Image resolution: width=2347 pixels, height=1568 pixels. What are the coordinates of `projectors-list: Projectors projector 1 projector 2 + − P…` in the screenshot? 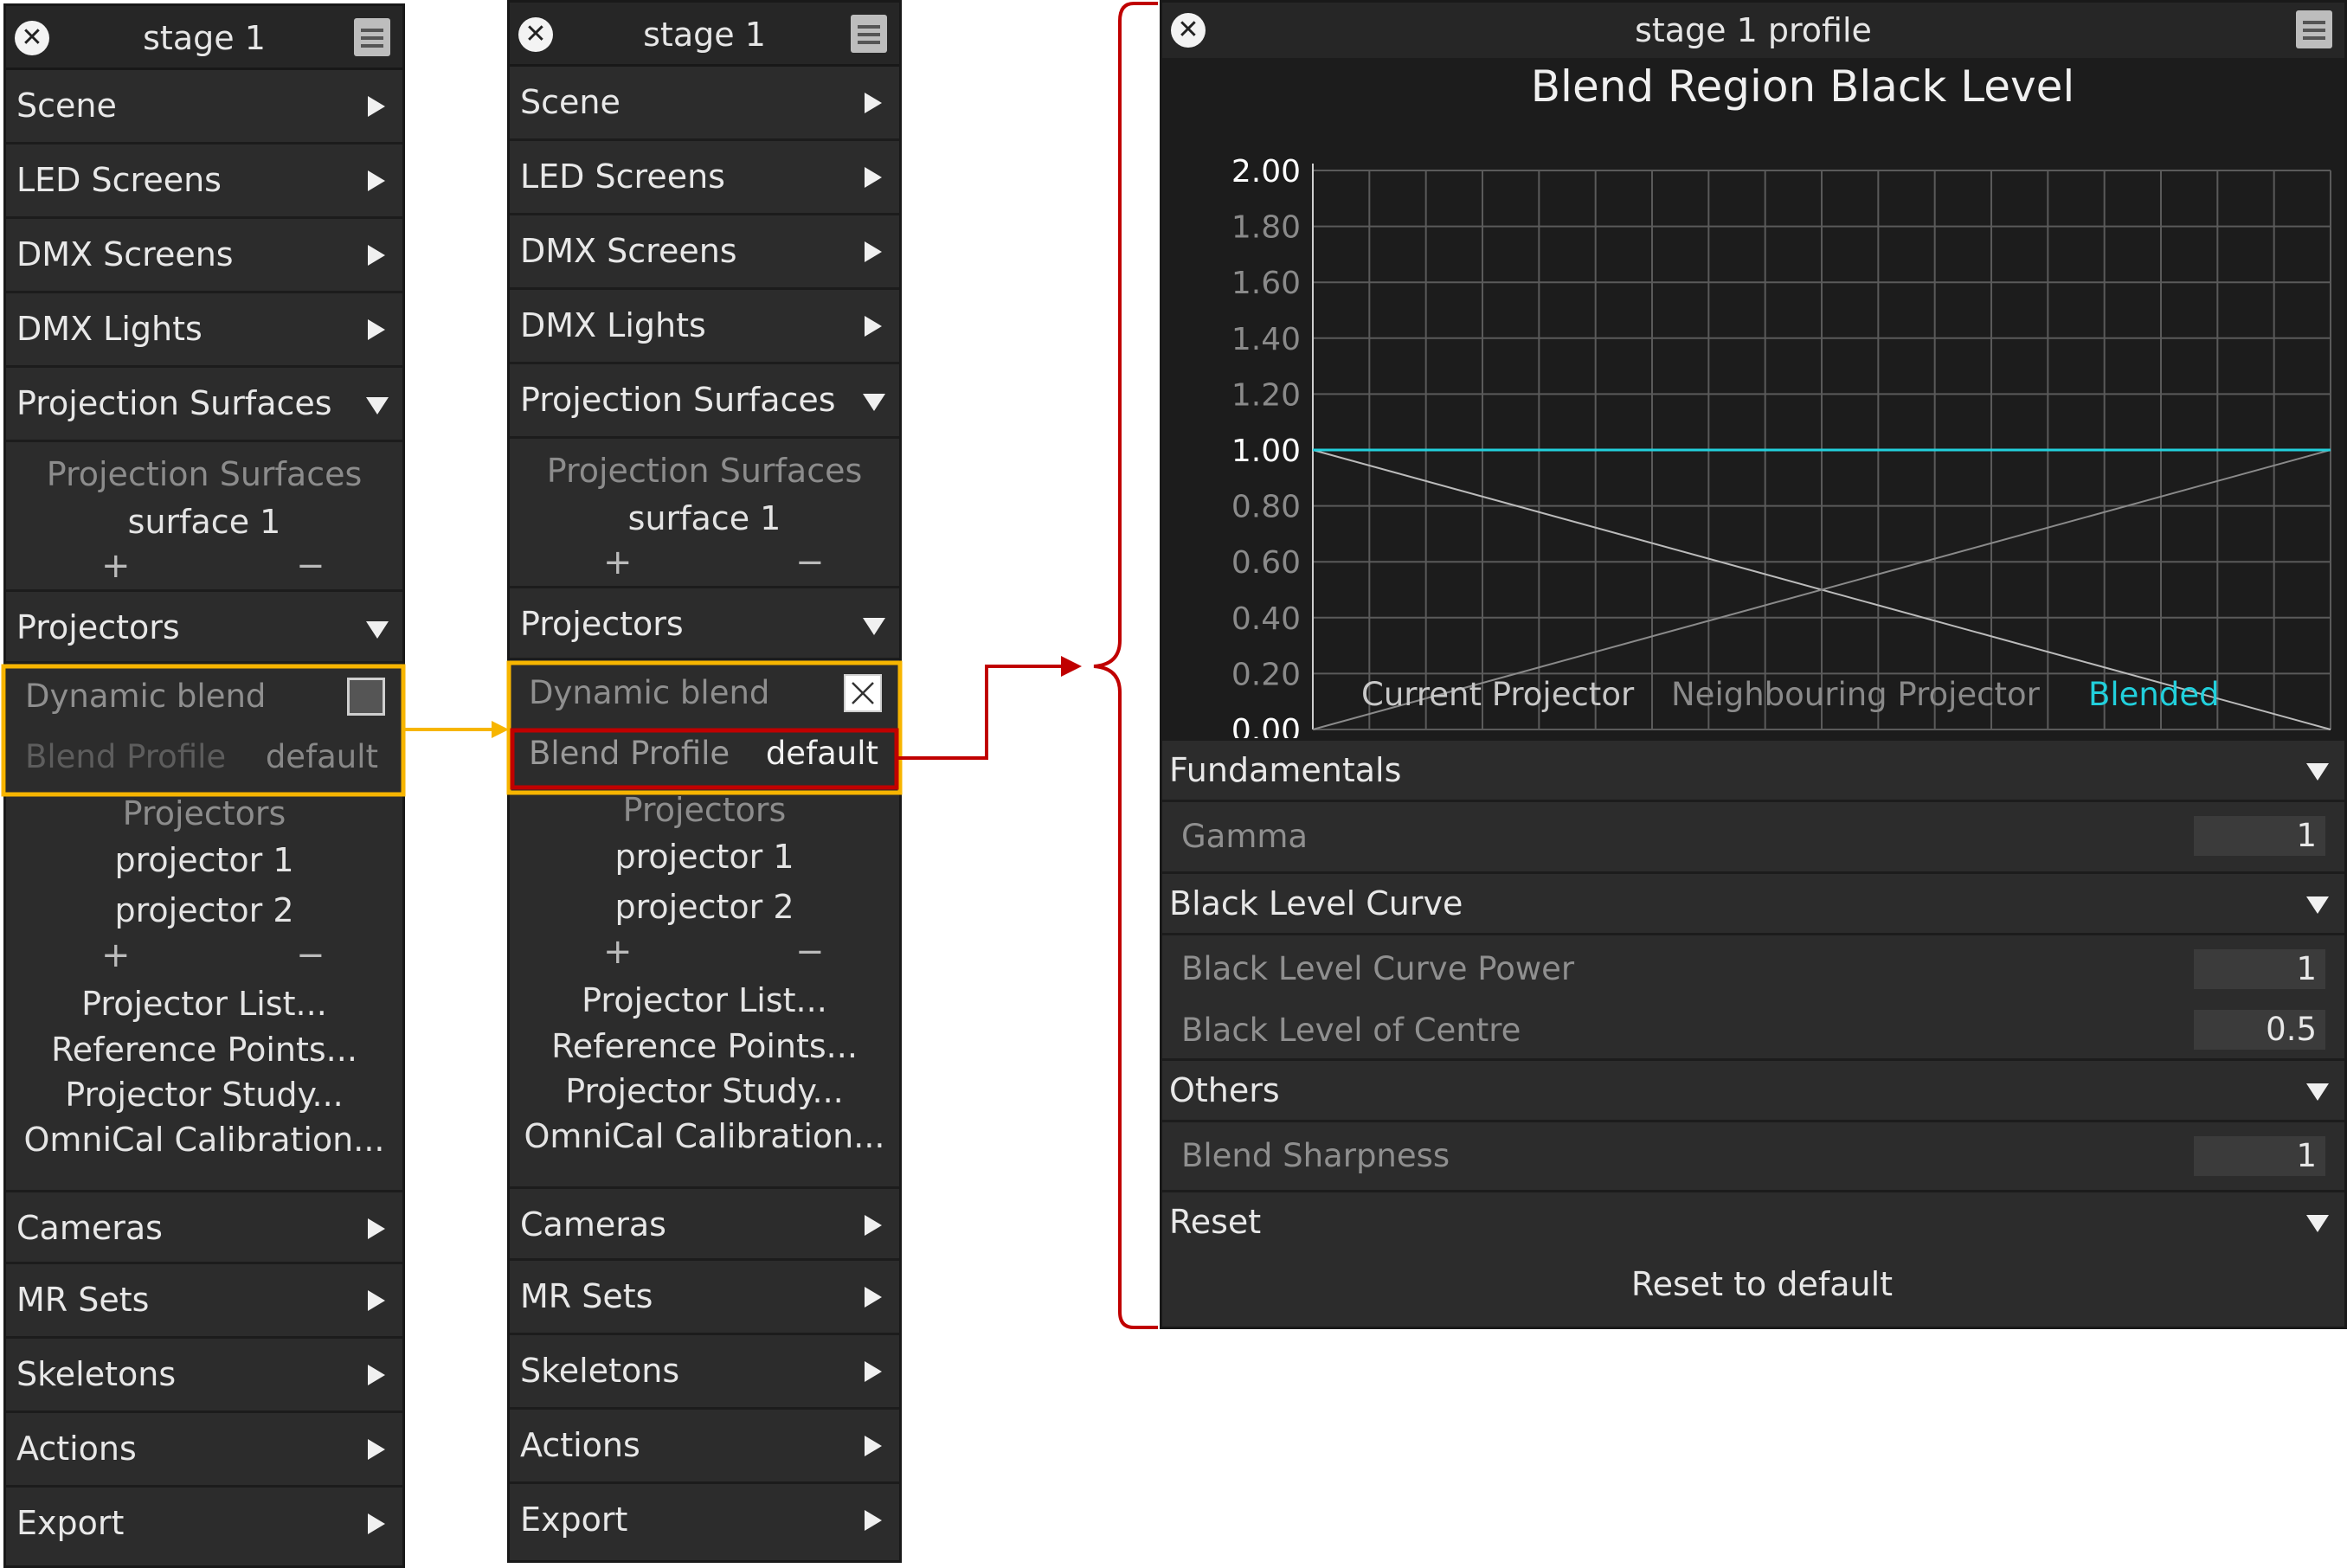 It's located at (204, 991).